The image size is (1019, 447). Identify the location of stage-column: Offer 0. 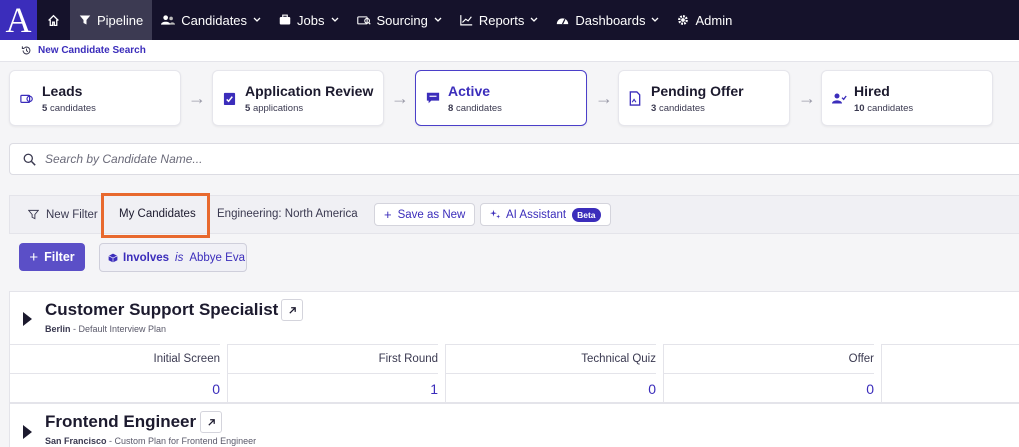
(773, 374).